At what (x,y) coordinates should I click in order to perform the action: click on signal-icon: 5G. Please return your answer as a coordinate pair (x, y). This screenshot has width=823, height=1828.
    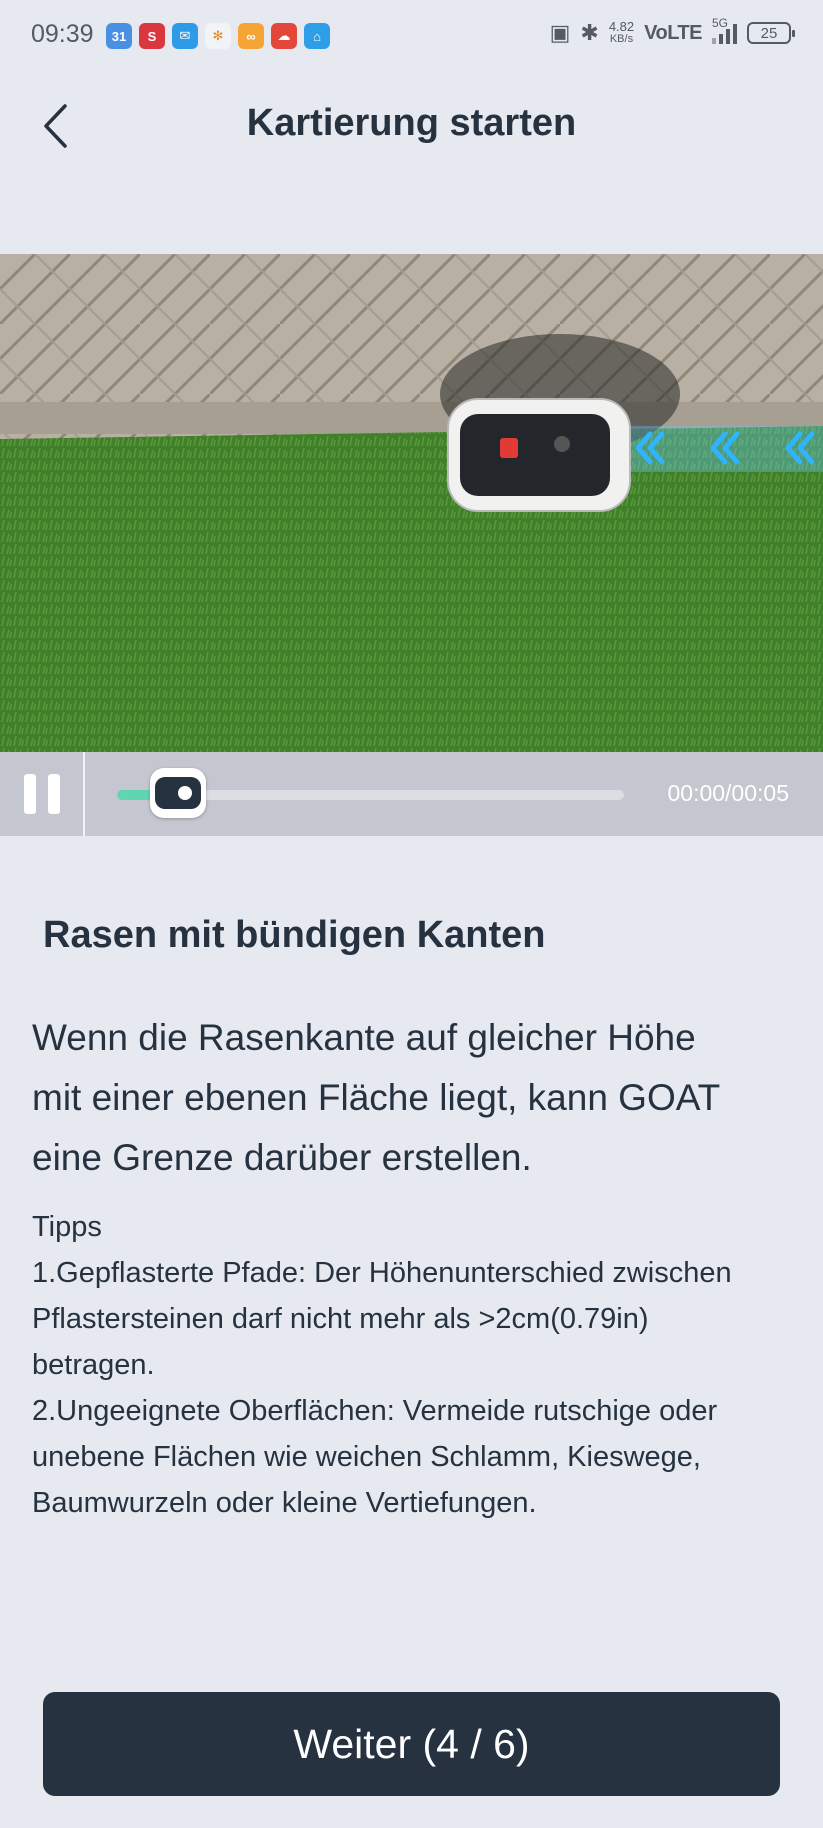
    Looking at the image, I should click on (724, 30).